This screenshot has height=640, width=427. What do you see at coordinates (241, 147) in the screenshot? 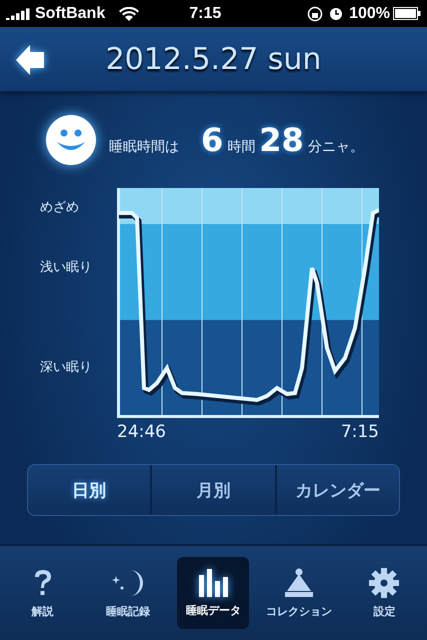
I see `hours-unit: 時間` at bounding box center [241, 147].